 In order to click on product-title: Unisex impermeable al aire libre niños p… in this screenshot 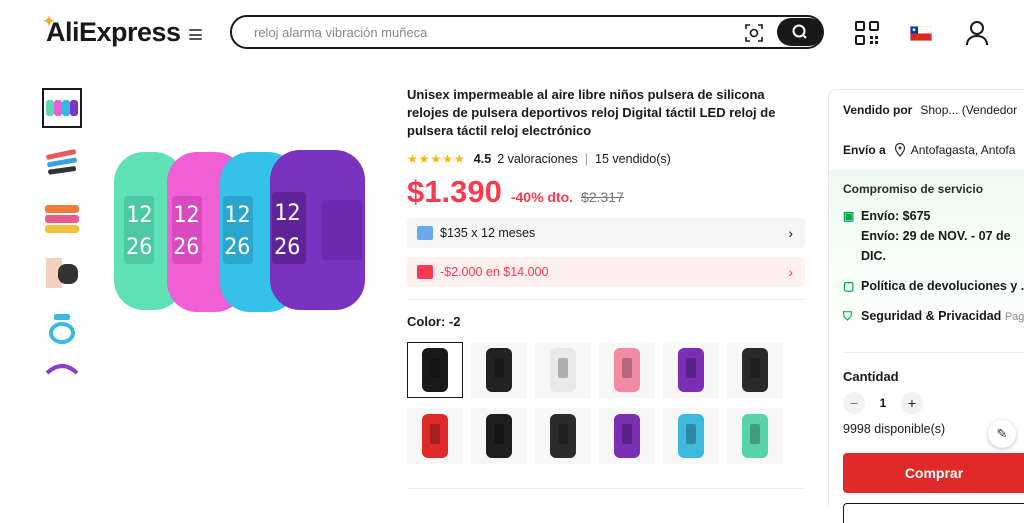, I will do `click(591, 112)`.